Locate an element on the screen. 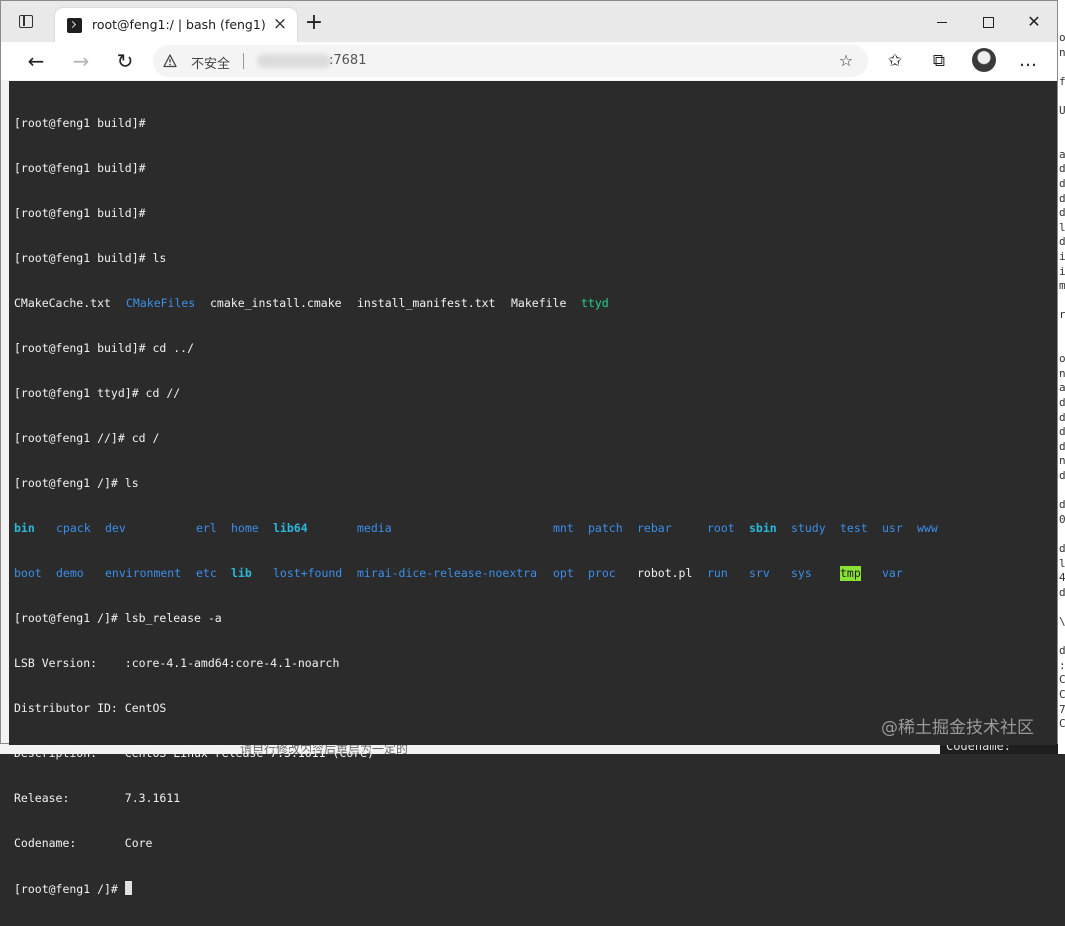  address-bar: 不安全 :7681 ☆ is located at coordinates (510, 61).